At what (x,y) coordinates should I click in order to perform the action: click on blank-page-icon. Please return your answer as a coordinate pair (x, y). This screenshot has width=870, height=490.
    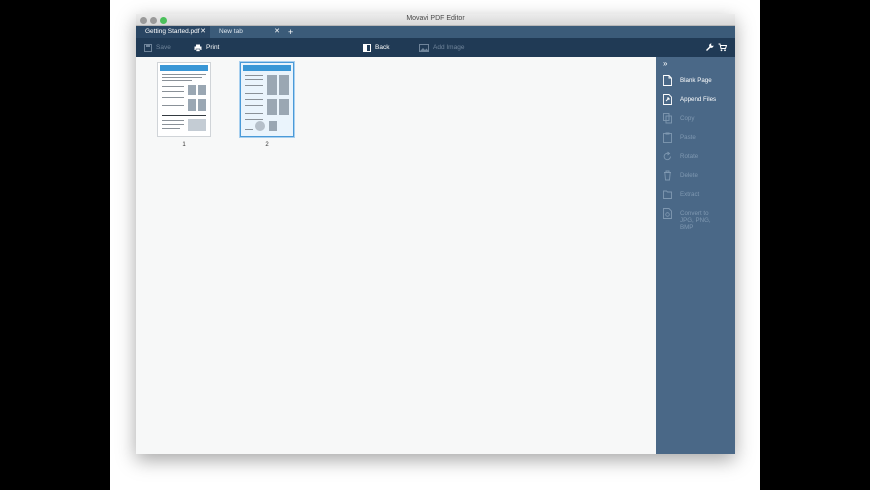
    Looking at the image, I should click on (667, 80).